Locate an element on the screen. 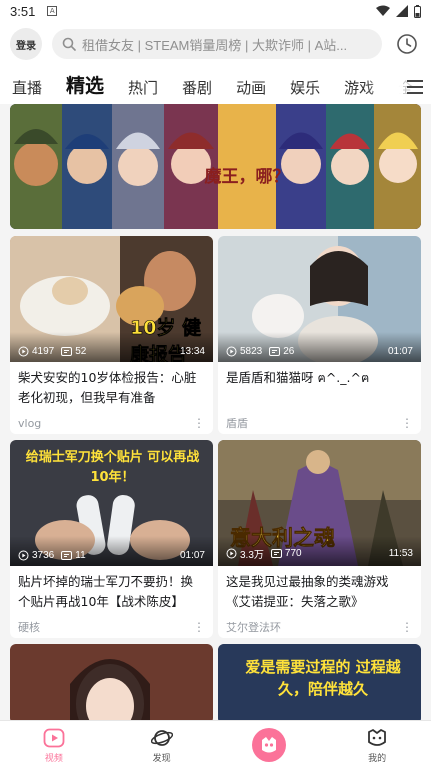  bottom-nav: 视频 发现 我的 is located at coordinates (215, 744).